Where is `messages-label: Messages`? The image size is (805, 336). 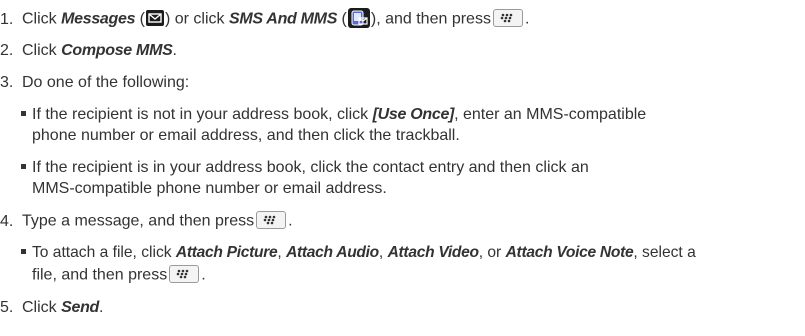
messages-label: Messages is located at coordinates (98, 19).